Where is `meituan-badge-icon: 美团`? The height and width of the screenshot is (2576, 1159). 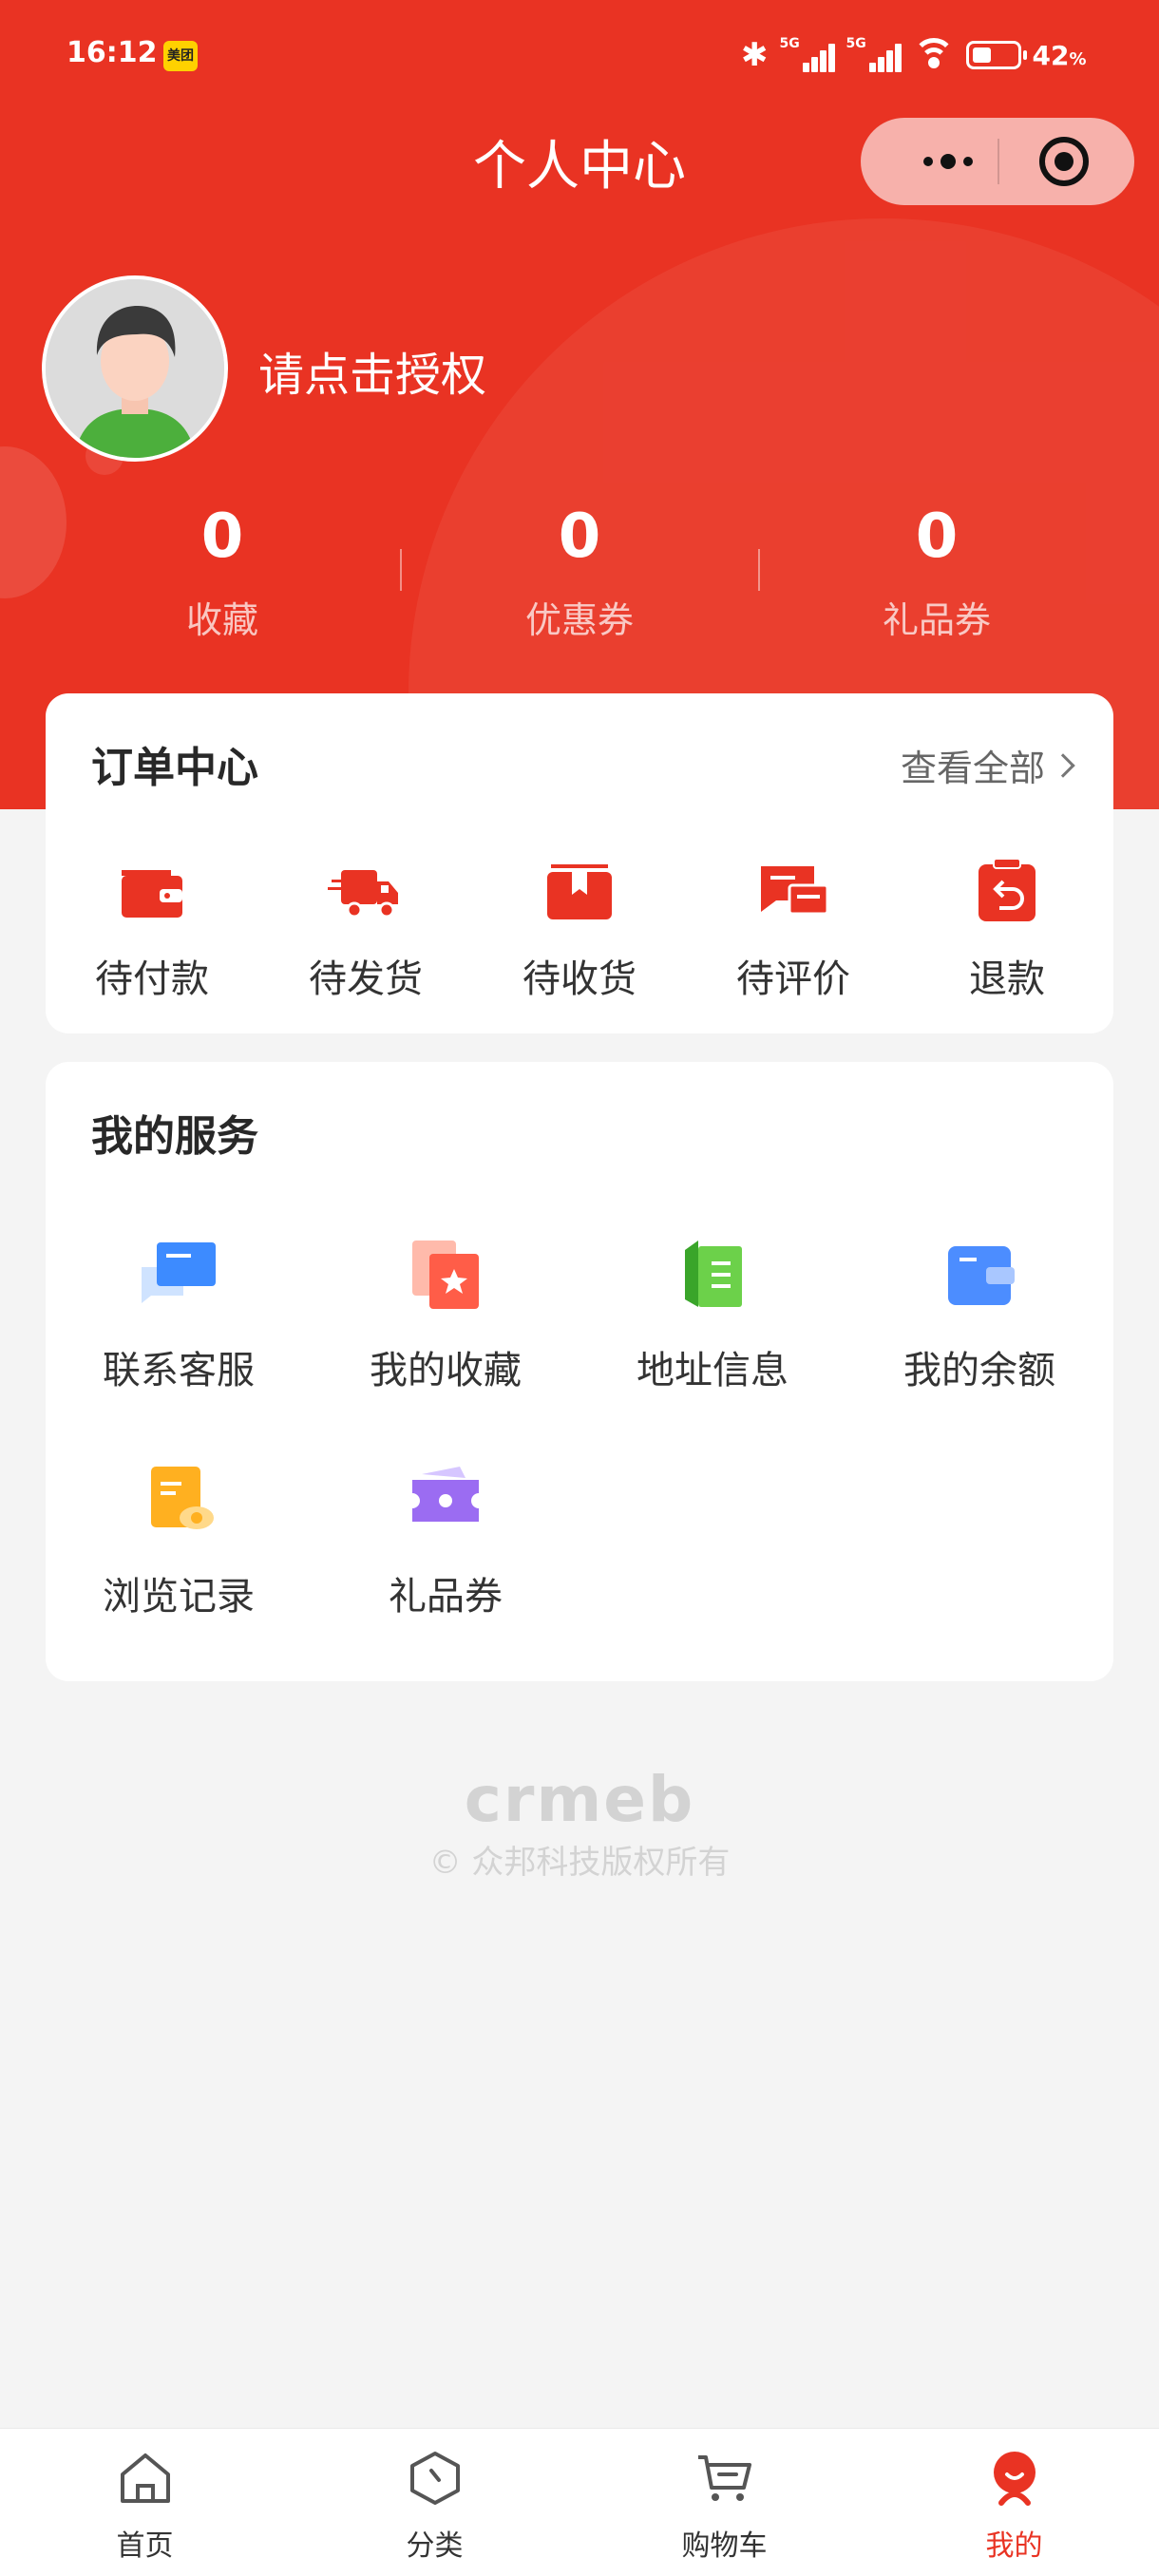 meituan-badge-icon: 美团 is located at coordinates (180, 56).